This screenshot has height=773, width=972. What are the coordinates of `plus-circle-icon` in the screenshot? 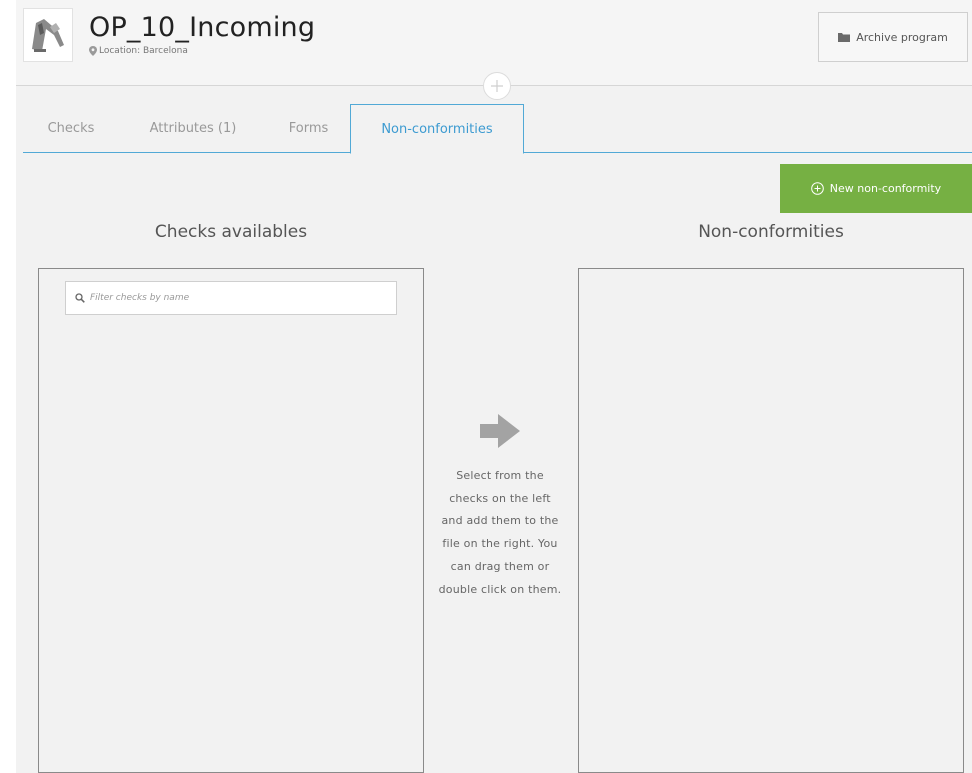 It's located at (817, 188).